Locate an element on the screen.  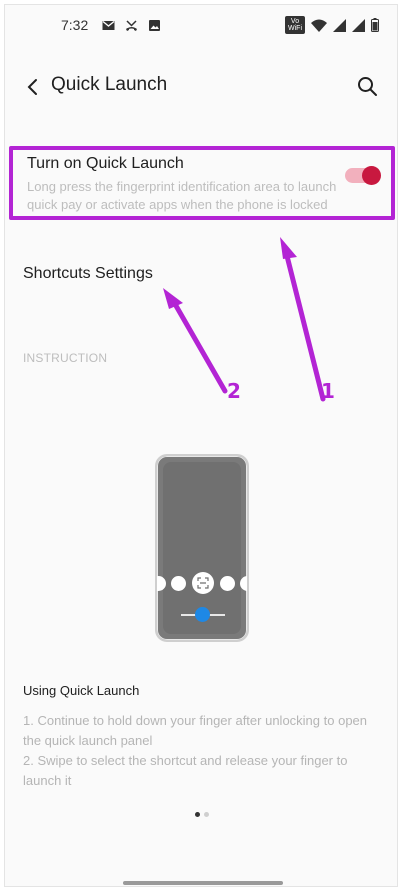
search-icon is located at coordinates (367, 86).